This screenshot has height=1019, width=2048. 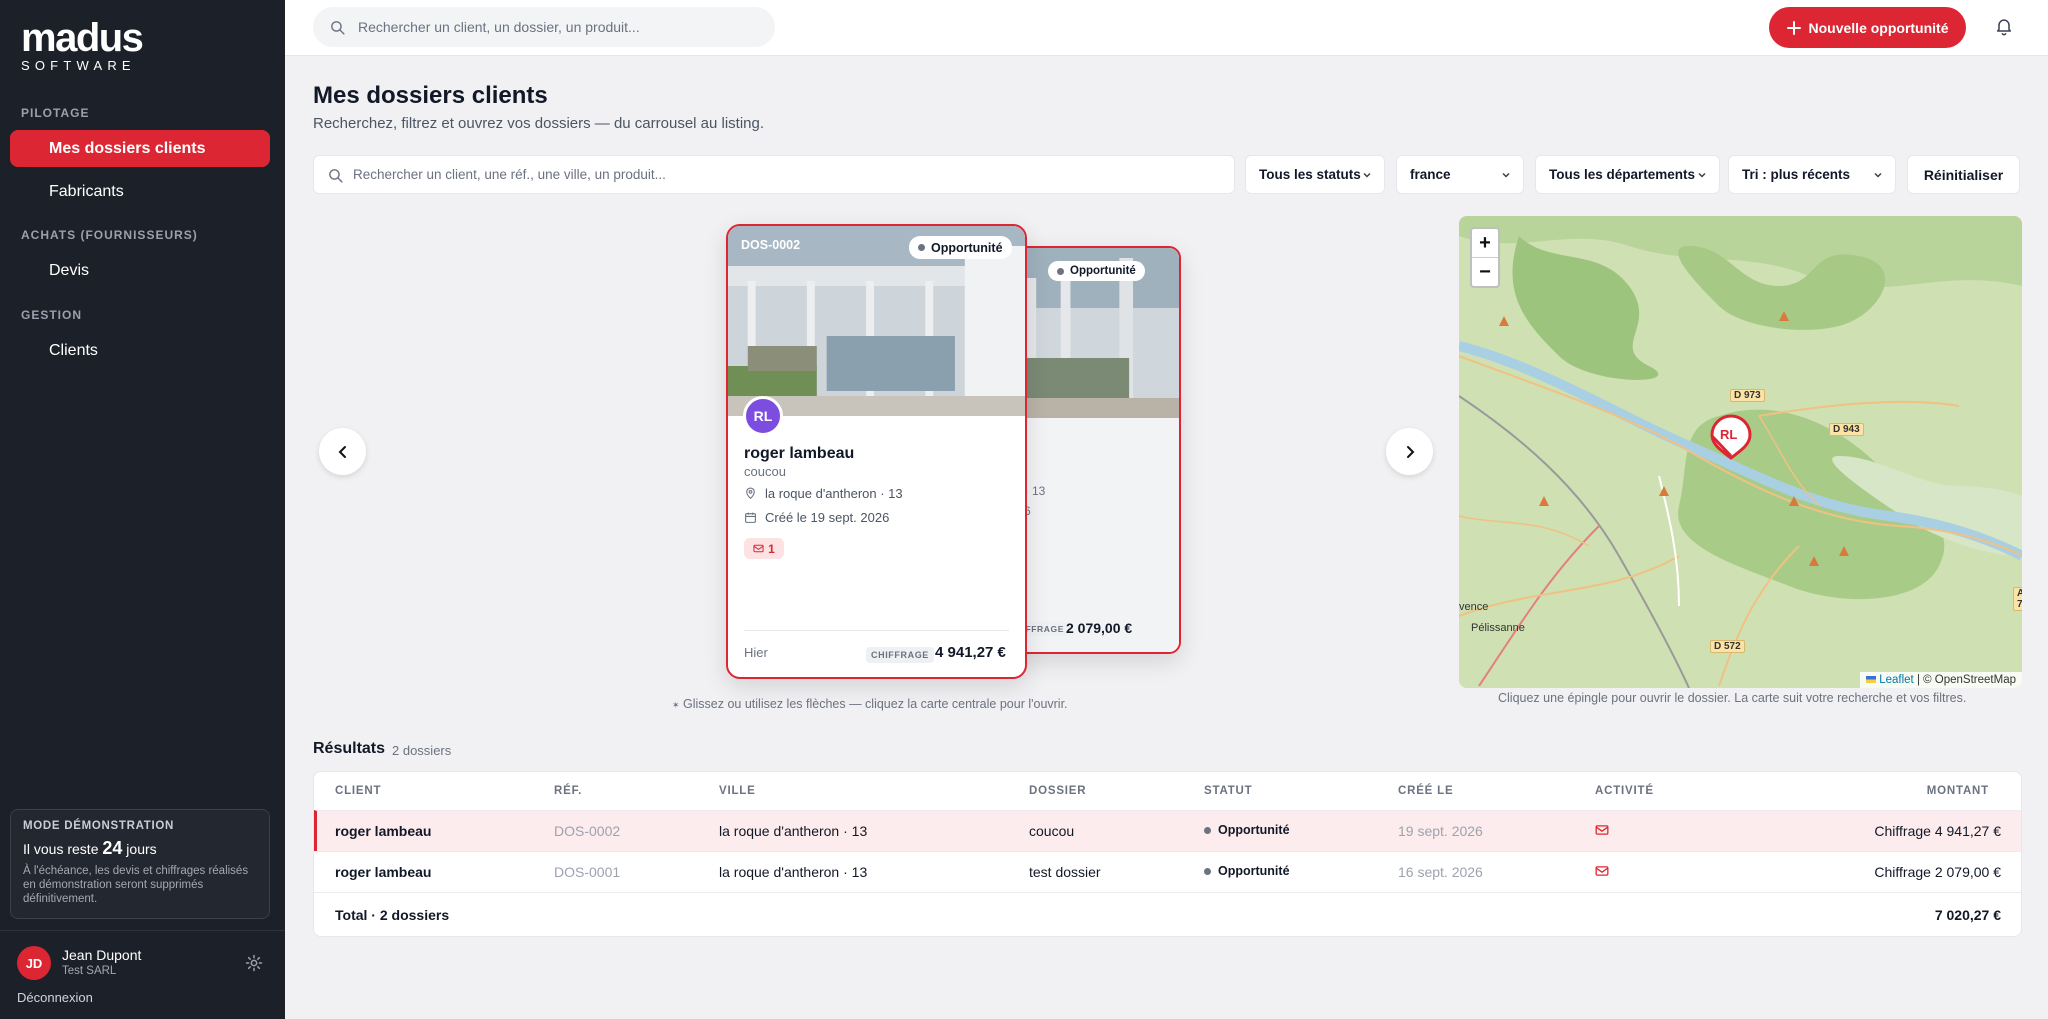 What do you see at coordinates (737, 791) in the screenshot?
I see `col-ville: VILLE` at bounding box center [737, 791].